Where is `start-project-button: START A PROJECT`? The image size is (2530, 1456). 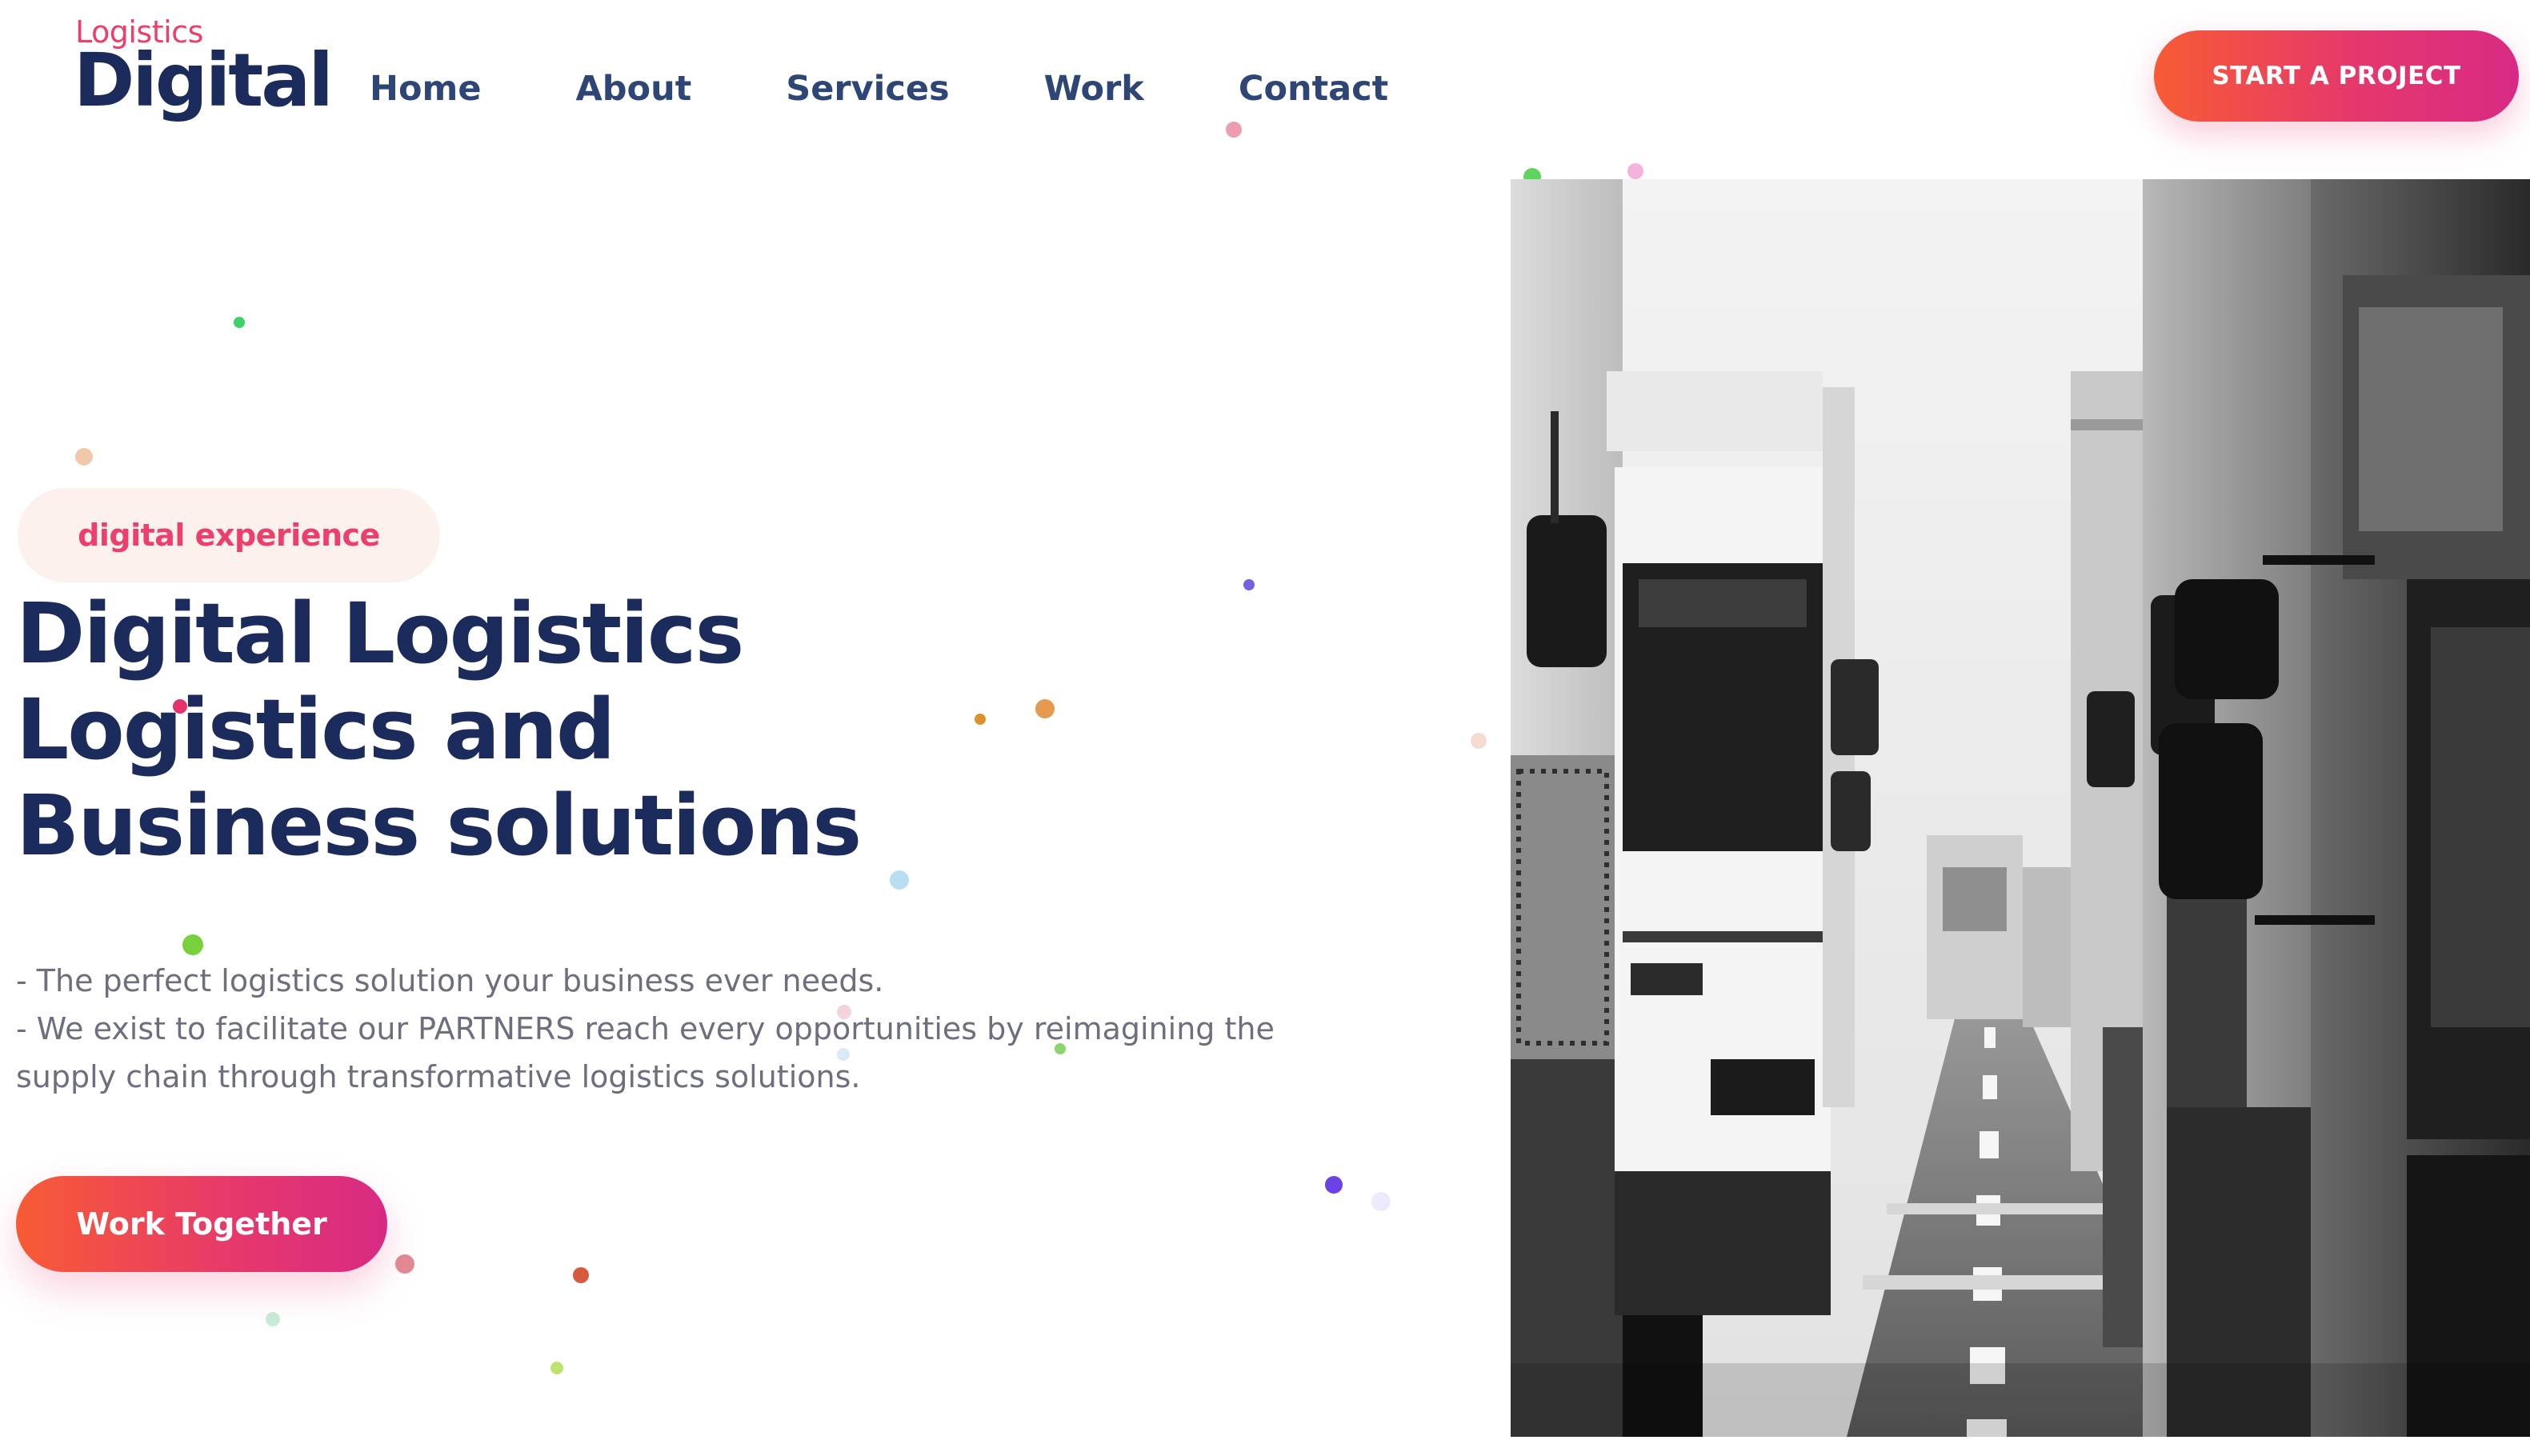 start-project-button: START A PROJECT is located at coordinates (2336, 76).